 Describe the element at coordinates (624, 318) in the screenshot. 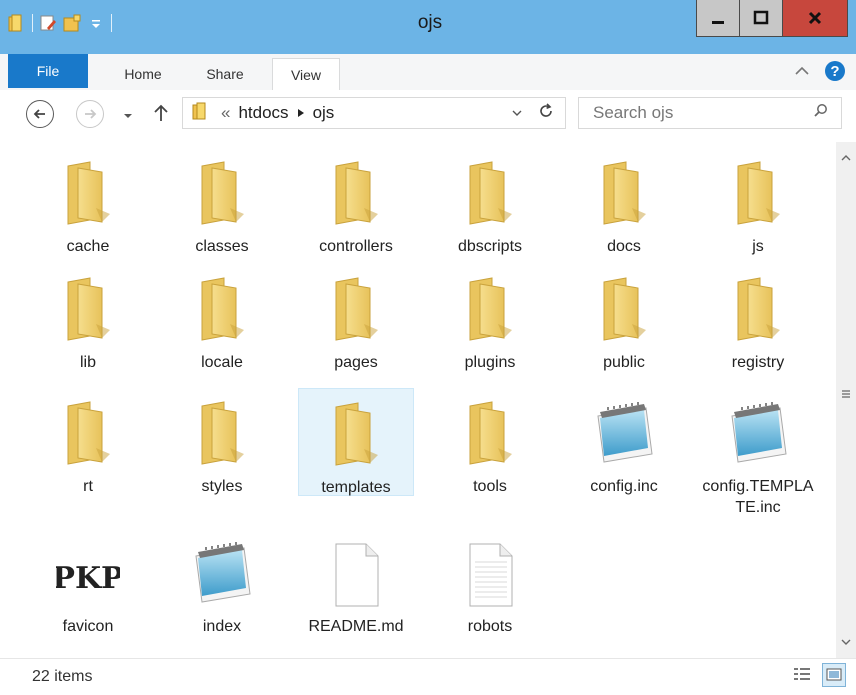

I see `file-item: public` at that location.